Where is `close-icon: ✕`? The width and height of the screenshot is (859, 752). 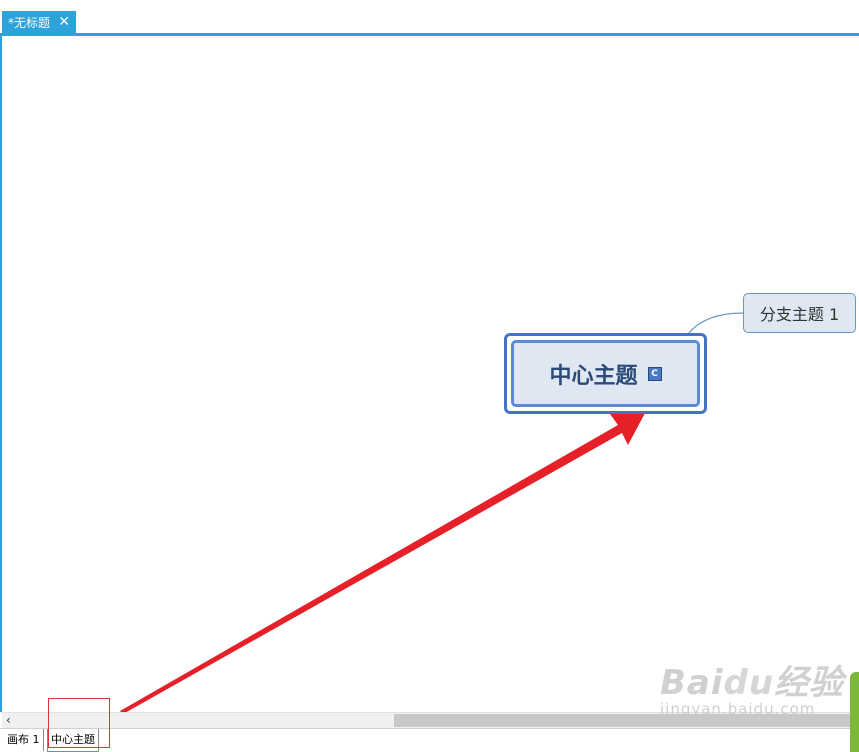
close-icon: ✕ is located at coordinates (64, 22).